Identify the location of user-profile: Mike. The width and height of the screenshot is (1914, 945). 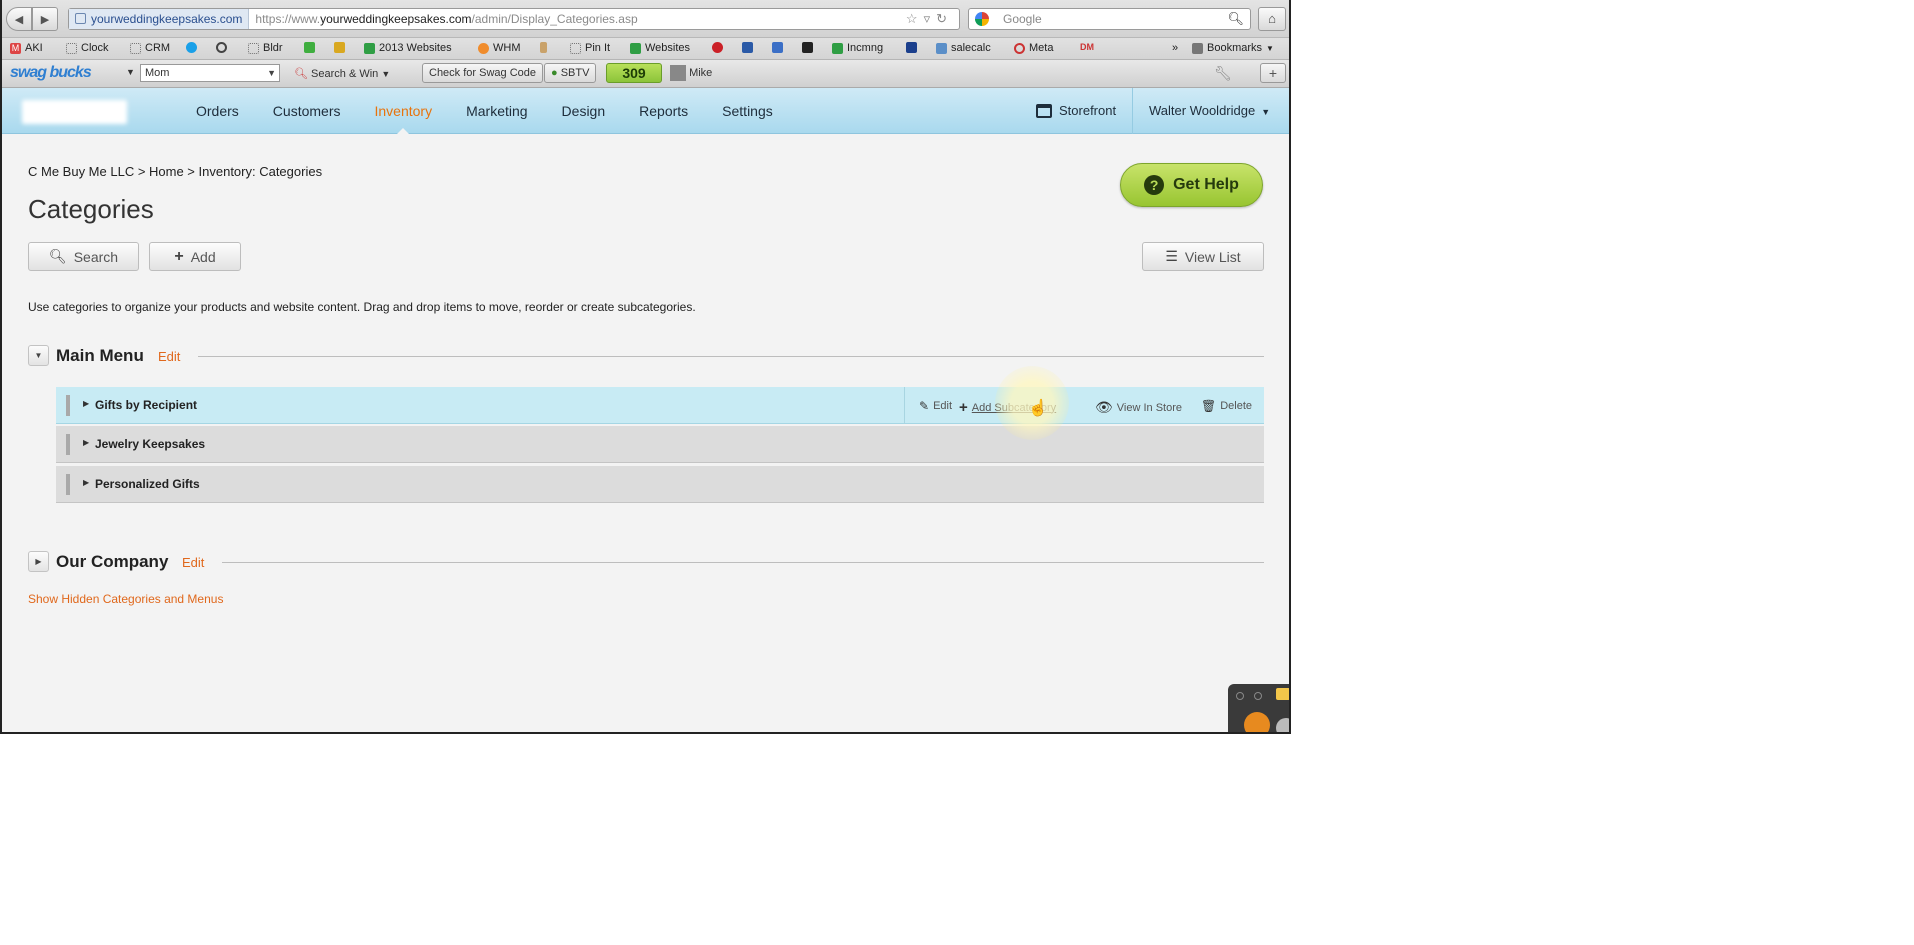
(691, 73).